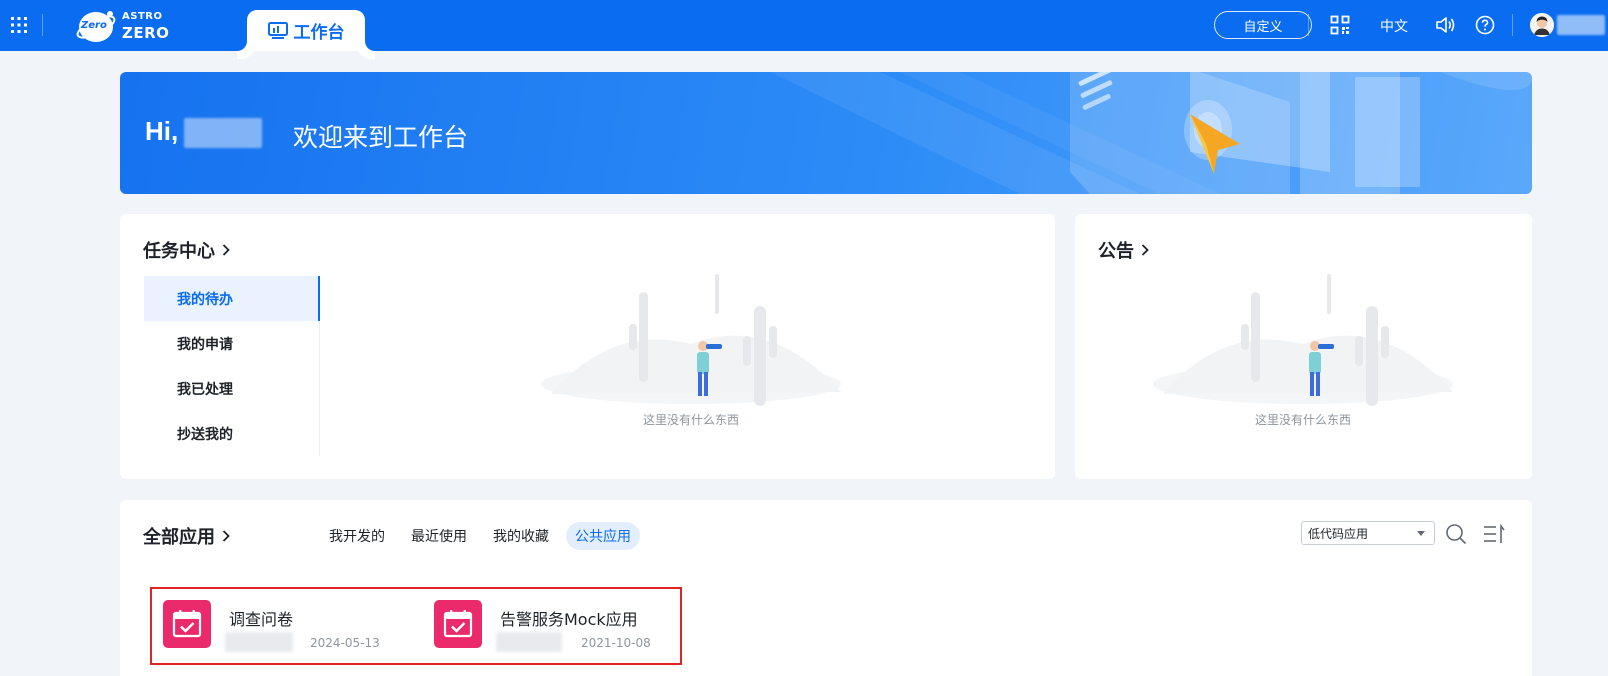 This screenshot has width=1608, height=676. What do you see at coordinates (146, 33) in the screenshot?
I see `logo-text-big: ZERO` at bounding box center [146, 33].